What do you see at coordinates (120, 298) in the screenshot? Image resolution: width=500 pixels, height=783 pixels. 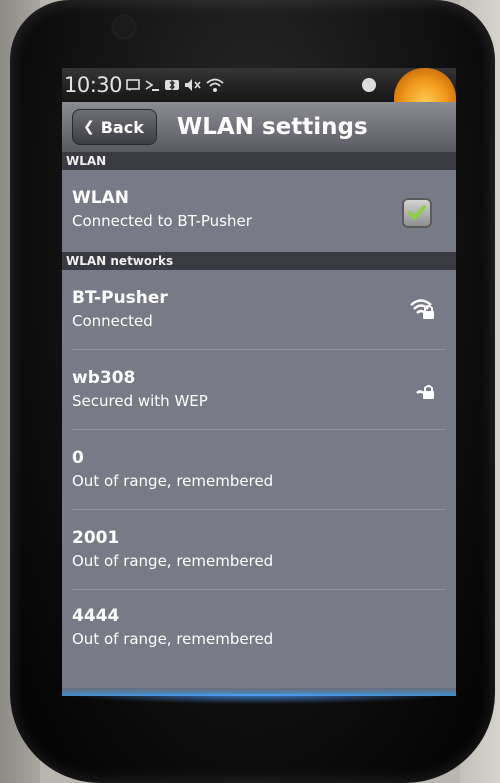 I see `network-name: BT-Pusher` at bounding box center [120, 298].